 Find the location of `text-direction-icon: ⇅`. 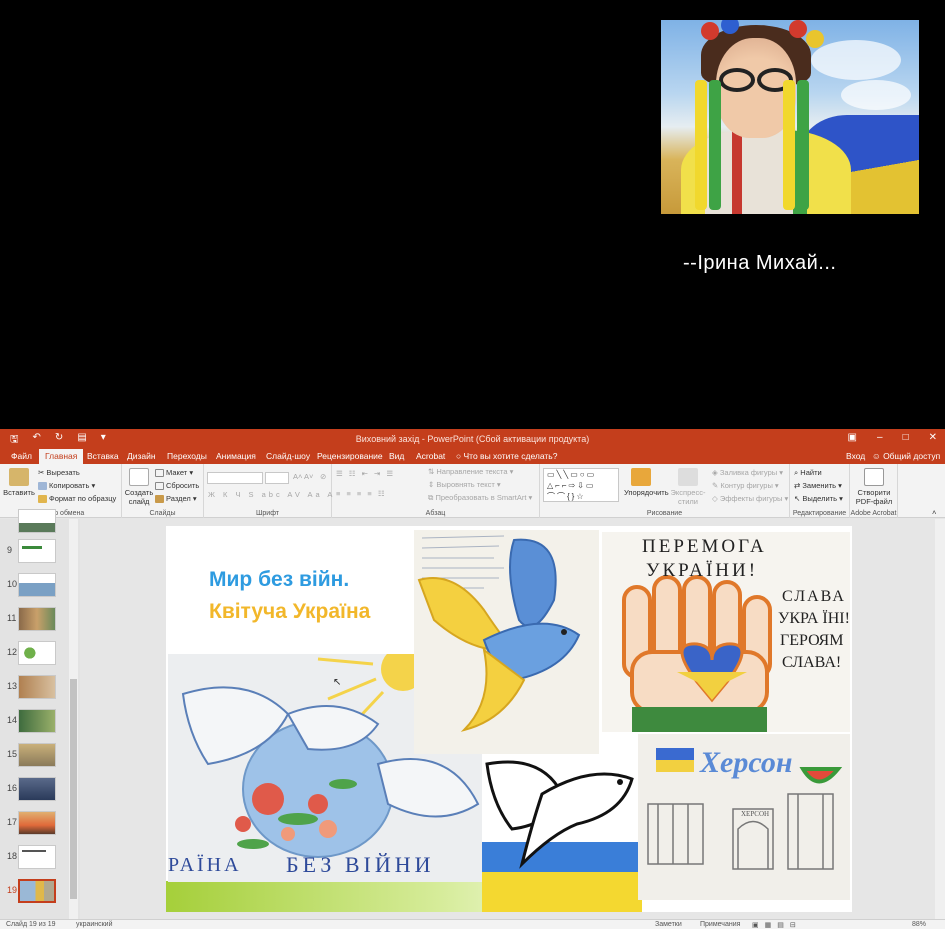

text-direction-icon: ⇅ is located at coordinates (431, 471).